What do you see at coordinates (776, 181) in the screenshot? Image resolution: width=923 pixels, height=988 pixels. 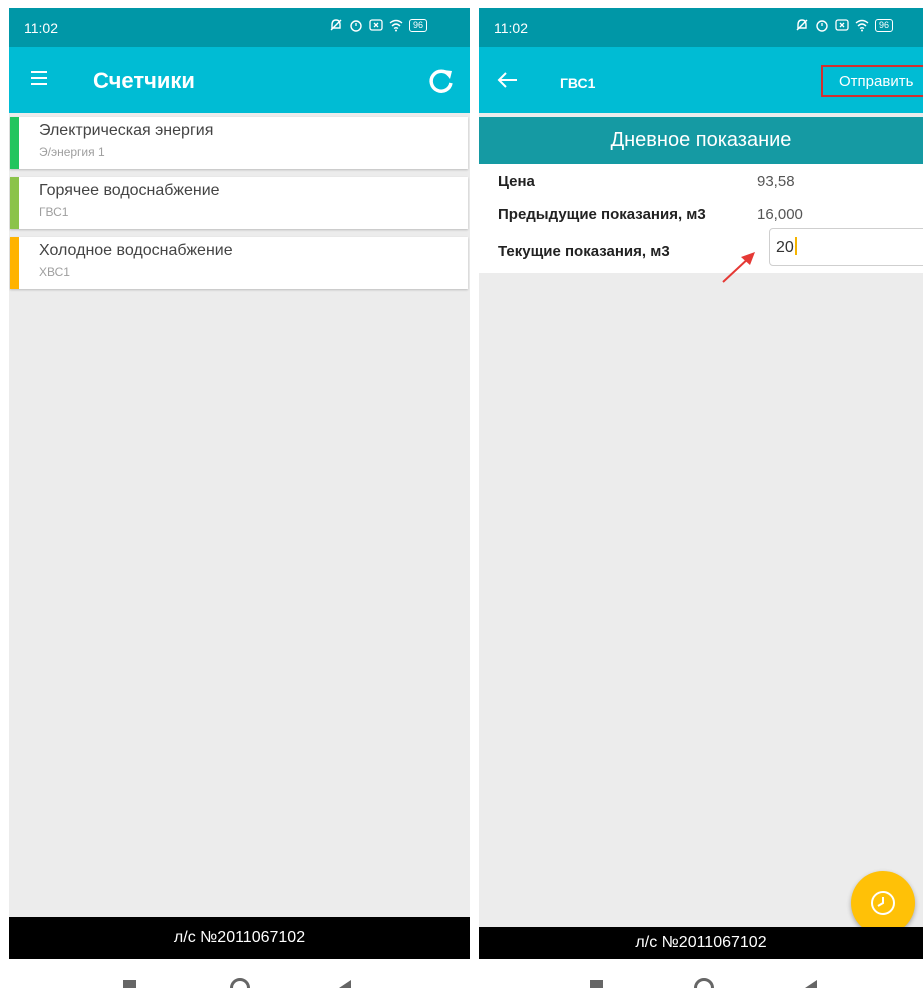 I see `price-value: 93,58` at bounding box center [776, 181].